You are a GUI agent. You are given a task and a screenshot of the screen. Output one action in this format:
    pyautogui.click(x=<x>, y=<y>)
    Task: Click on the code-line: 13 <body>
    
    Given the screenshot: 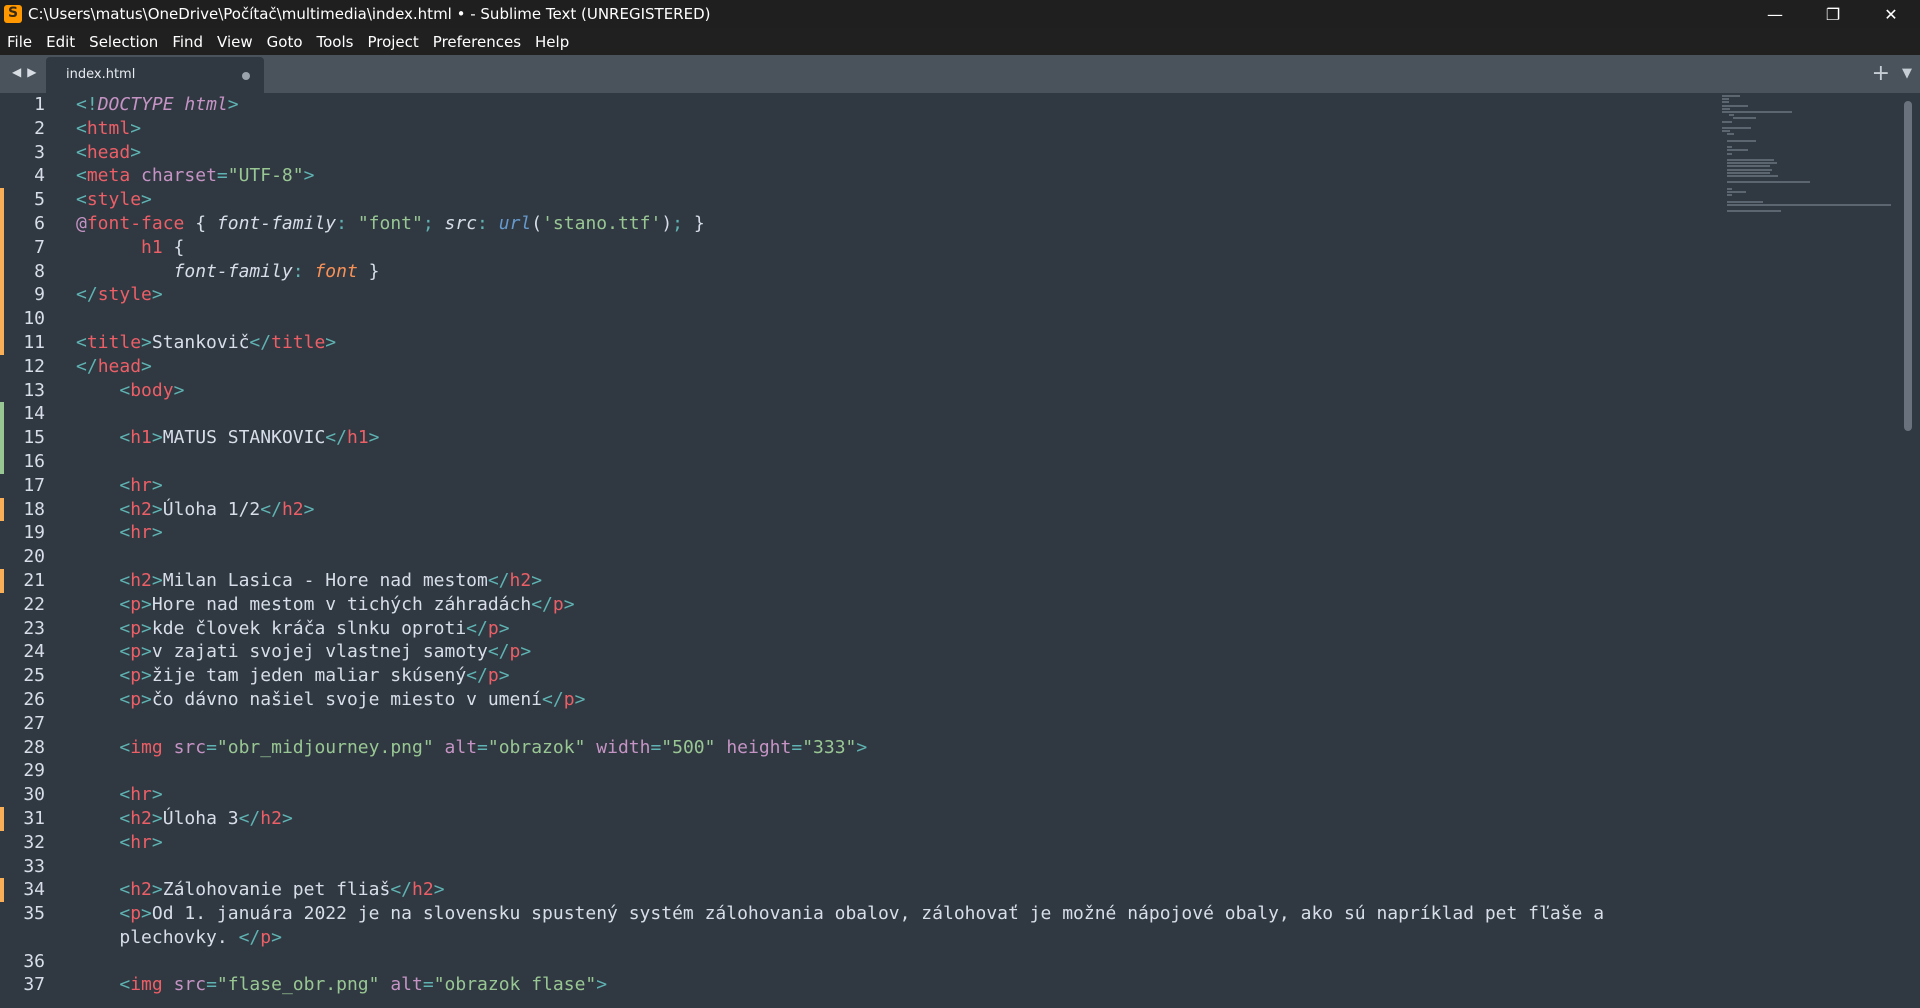 What is the action you would take?
    pyautogui.click(x=860, y=391)
    